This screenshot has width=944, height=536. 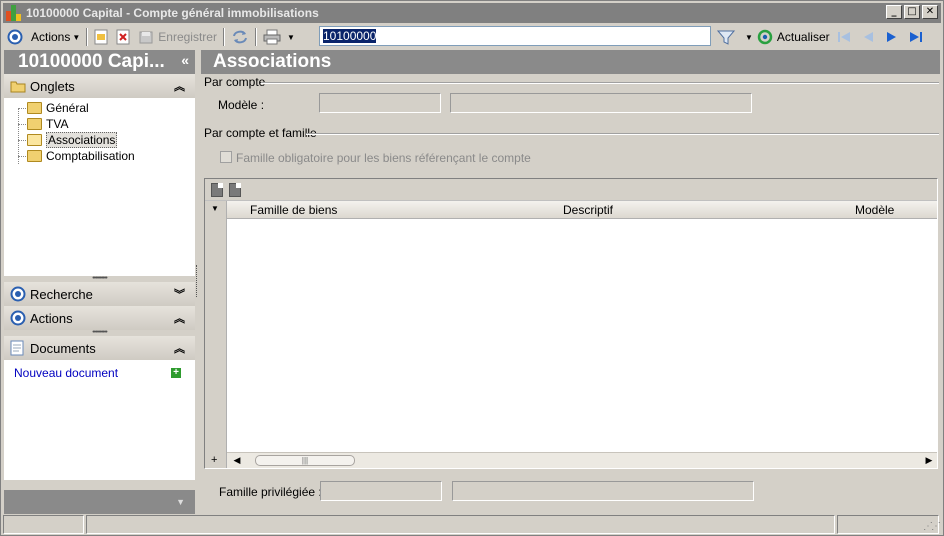 I want to click on new-document-link: Nouveau document, so click(x=66, y=373).